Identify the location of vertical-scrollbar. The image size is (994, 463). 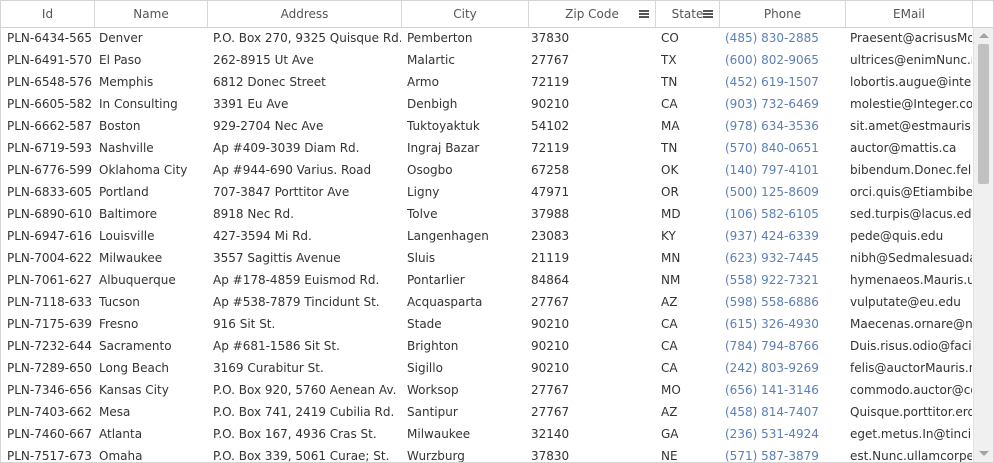
(983, 244).